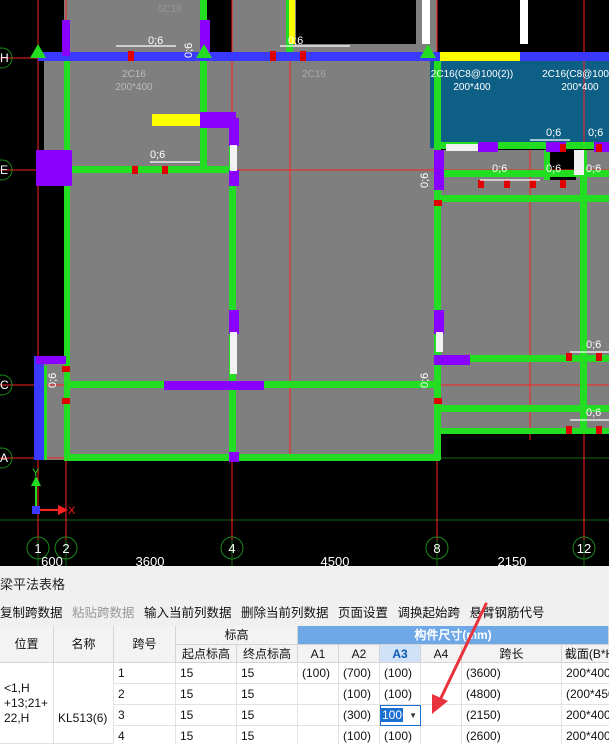 The width and height of the screenshot is (609, 744). Describe the element at coordinates (206, 654) in the screenshot. I see `col-header-start-elevation: 起点标高` at that location.